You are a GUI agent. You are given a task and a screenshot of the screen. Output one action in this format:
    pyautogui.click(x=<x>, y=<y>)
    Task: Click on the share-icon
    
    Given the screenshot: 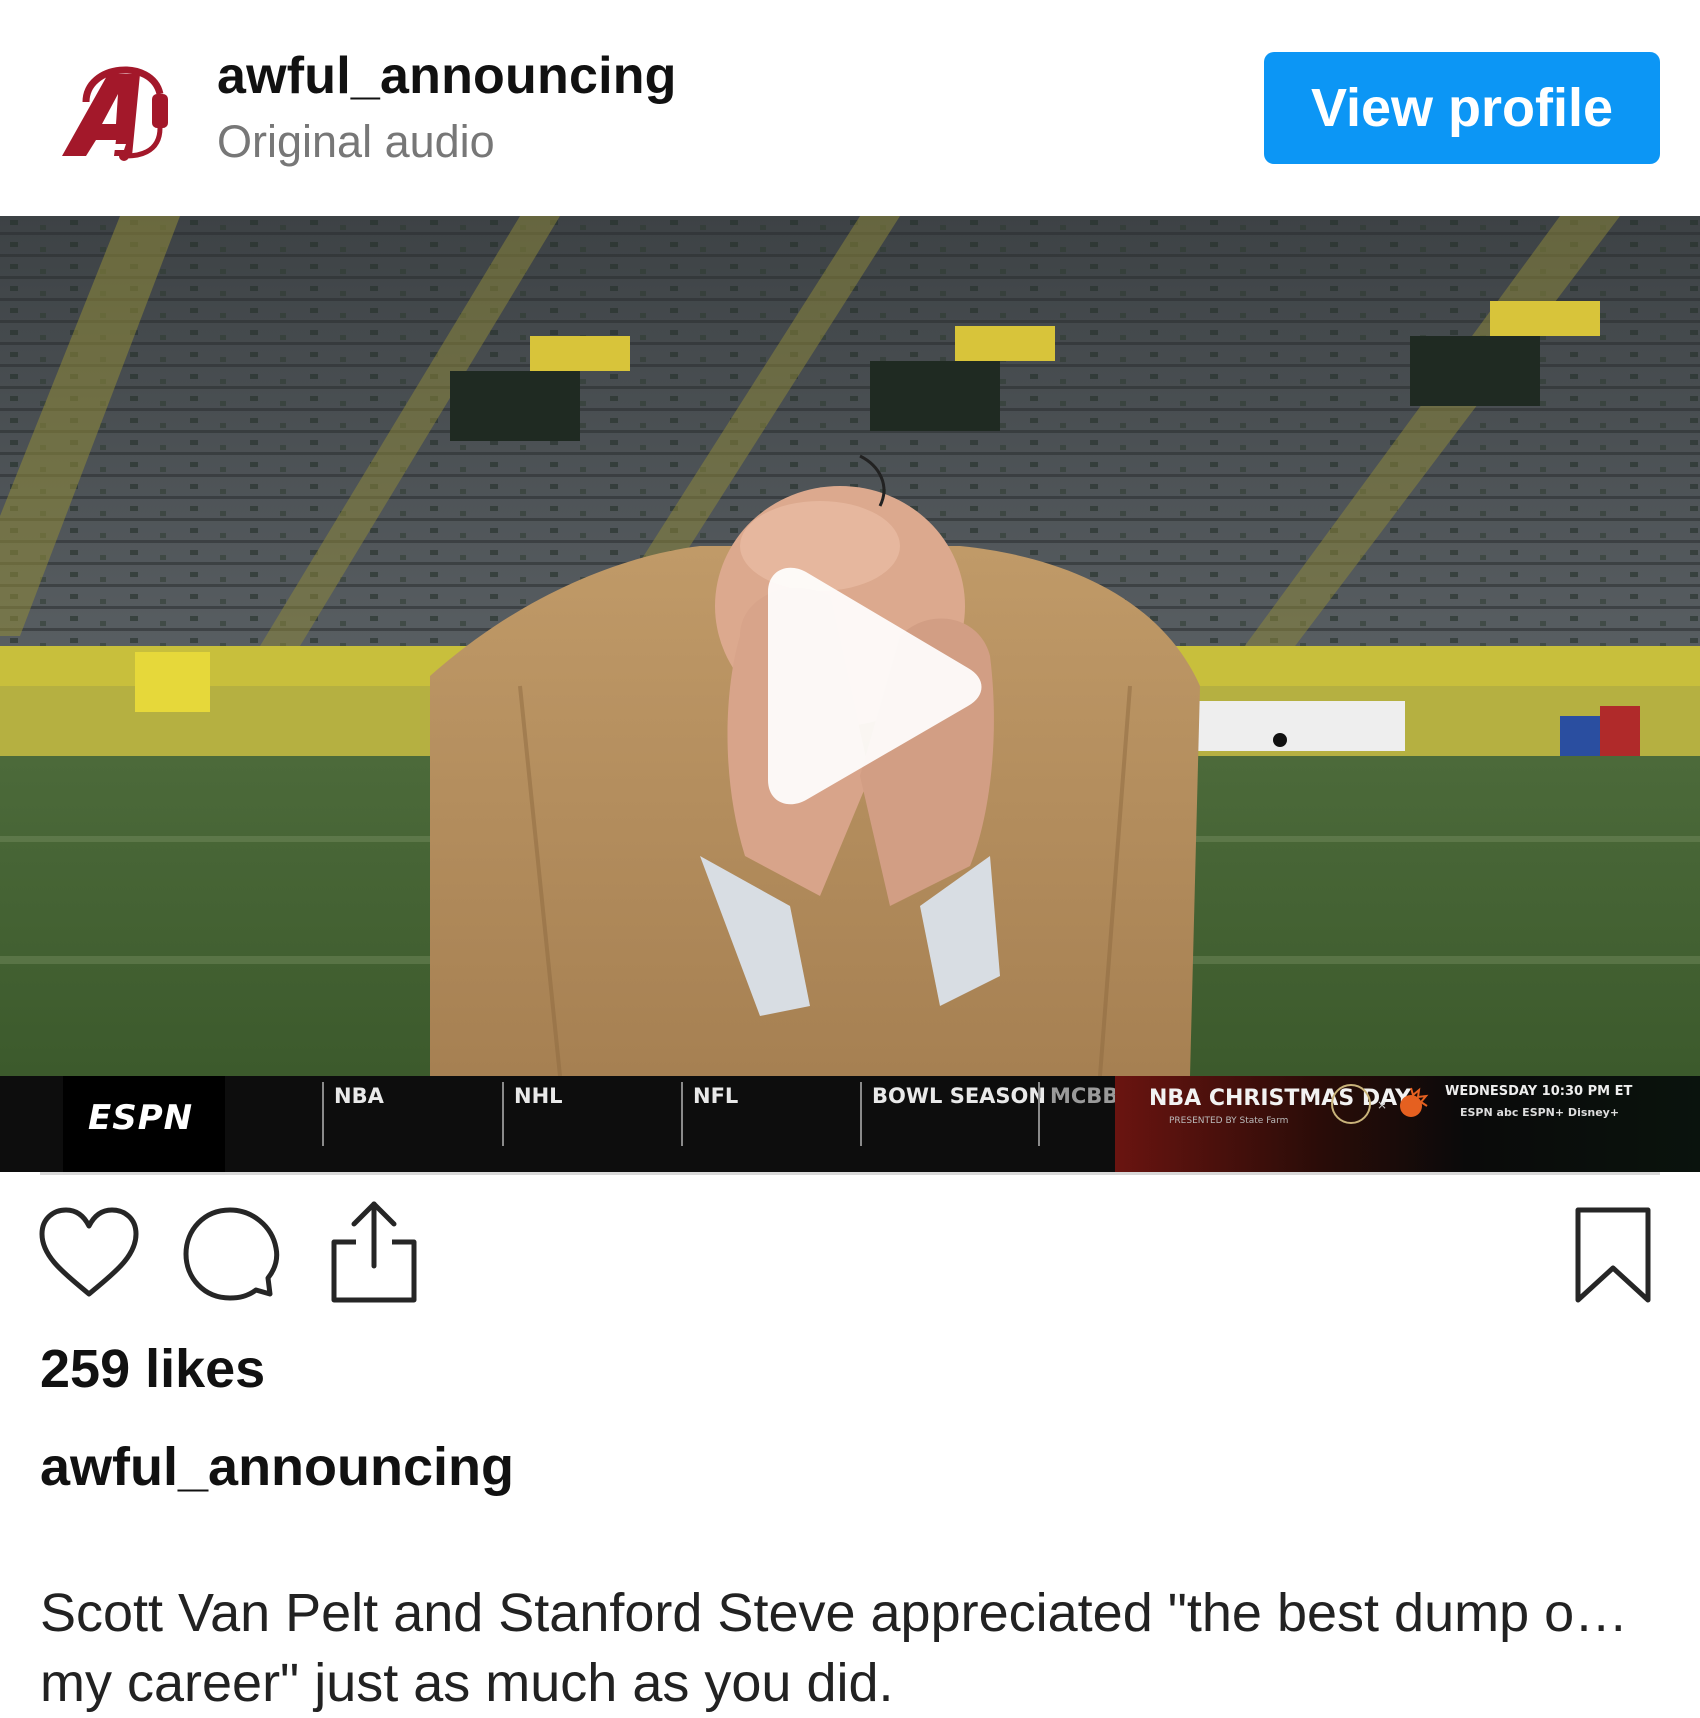 What is the action you would take?
    pyautogui.click(x=374, y=1252)
    